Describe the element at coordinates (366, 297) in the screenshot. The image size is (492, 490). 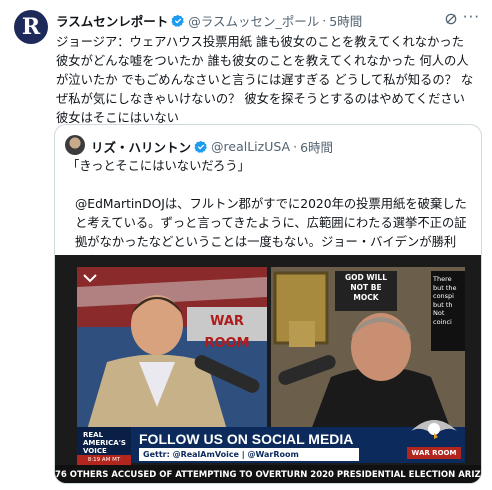
I see `right-sign-line-3: MOCK` at that location.